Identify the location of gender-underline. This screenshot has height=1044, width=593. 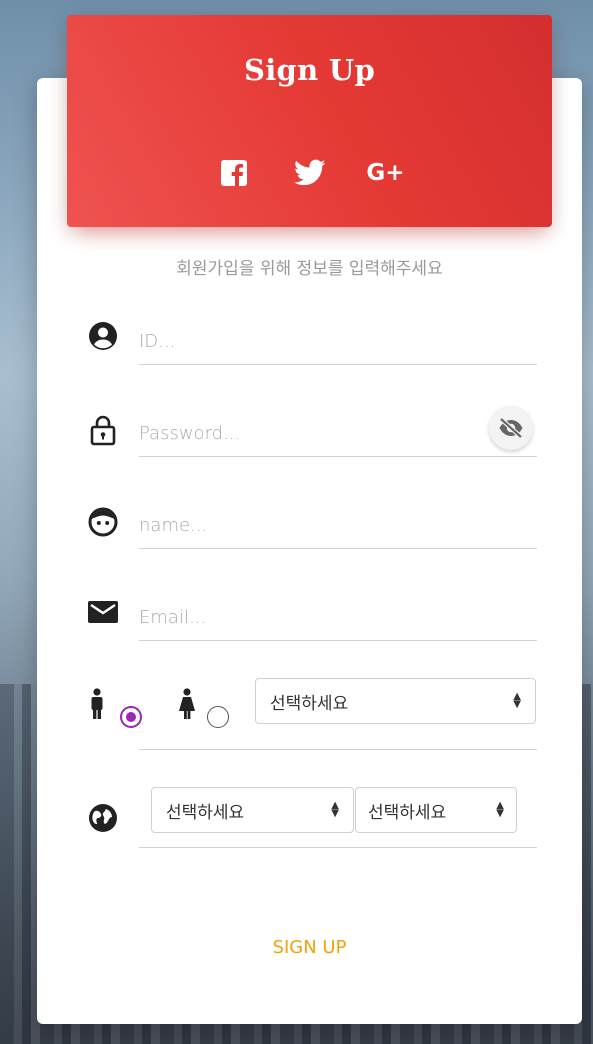
(338, 749).